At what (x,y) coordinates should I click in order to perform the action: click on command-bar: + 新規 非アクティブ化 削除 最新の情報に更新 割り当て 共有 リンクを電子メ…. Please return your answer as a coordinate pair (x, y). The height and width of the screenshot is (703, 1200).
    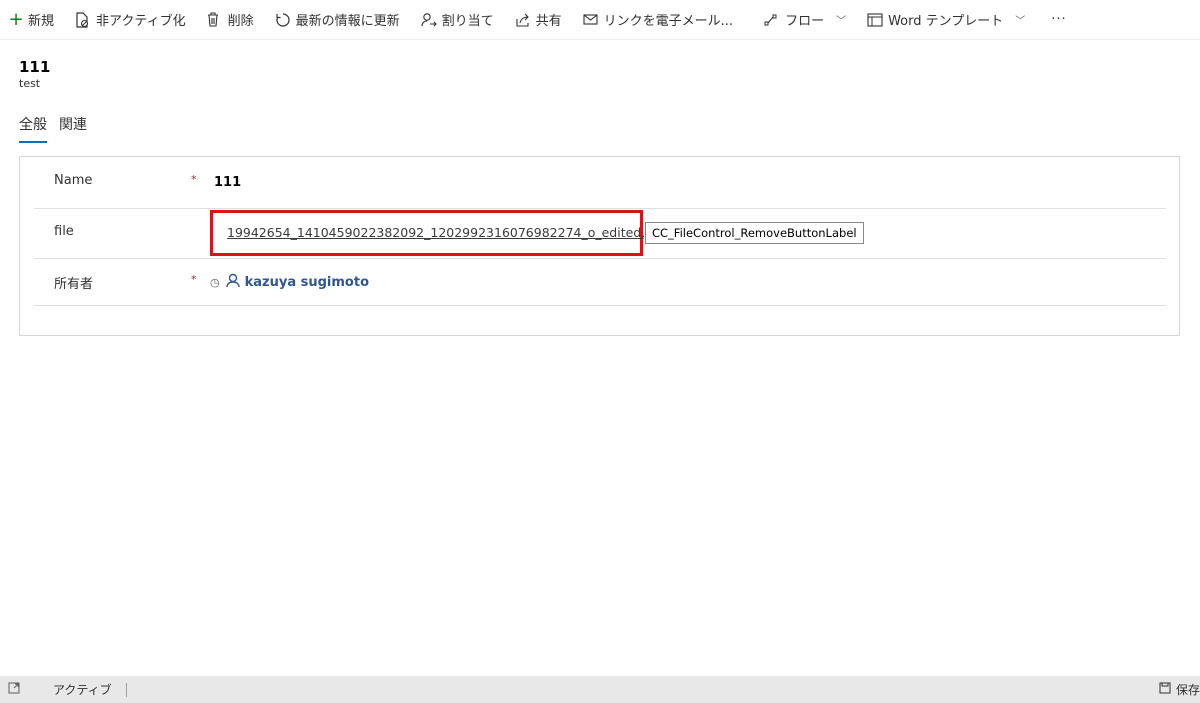
    Looking at the image, I should click on (600, 20).